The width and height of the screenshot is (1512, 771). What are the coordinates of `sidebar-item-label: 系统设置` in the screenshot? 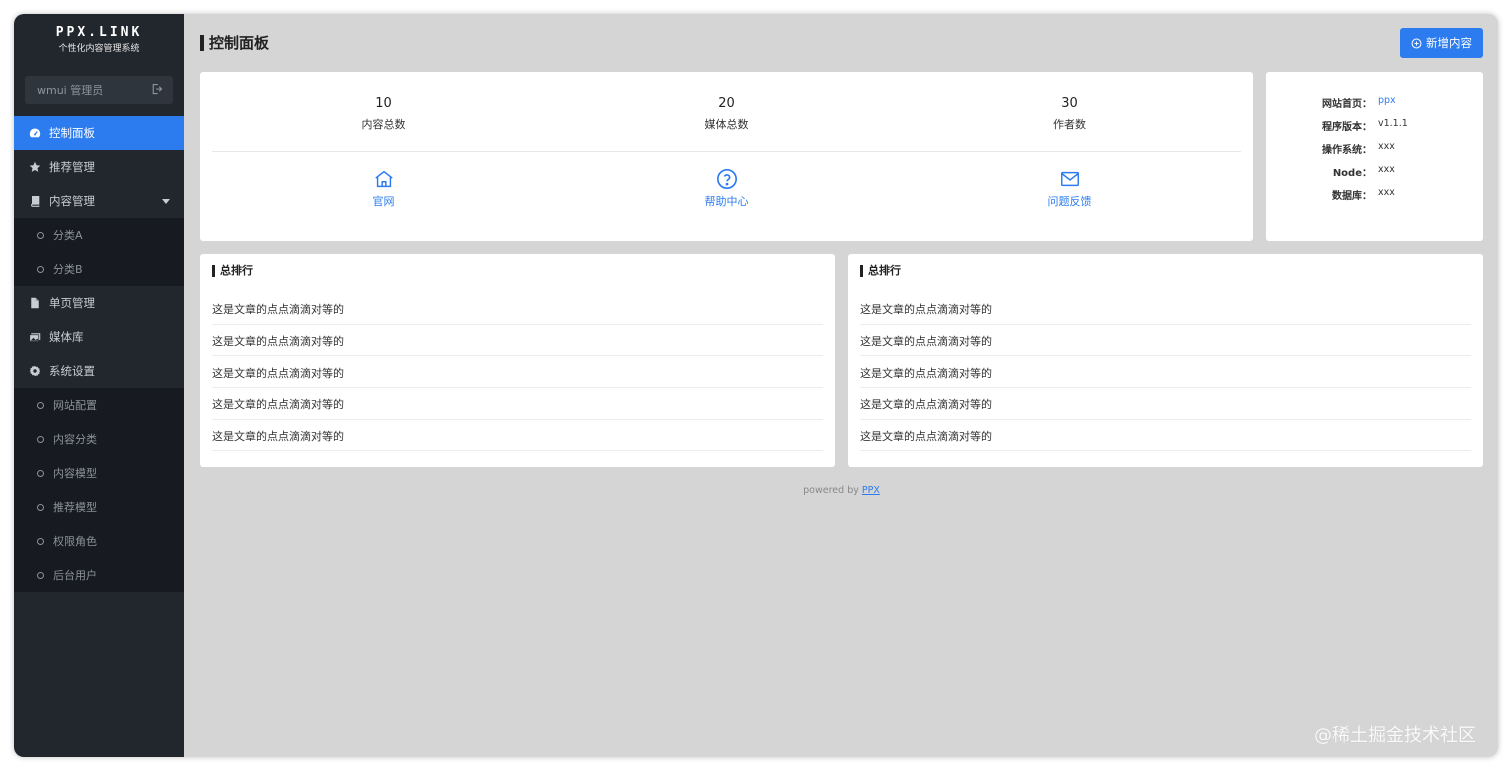 It's located at (72, 371).